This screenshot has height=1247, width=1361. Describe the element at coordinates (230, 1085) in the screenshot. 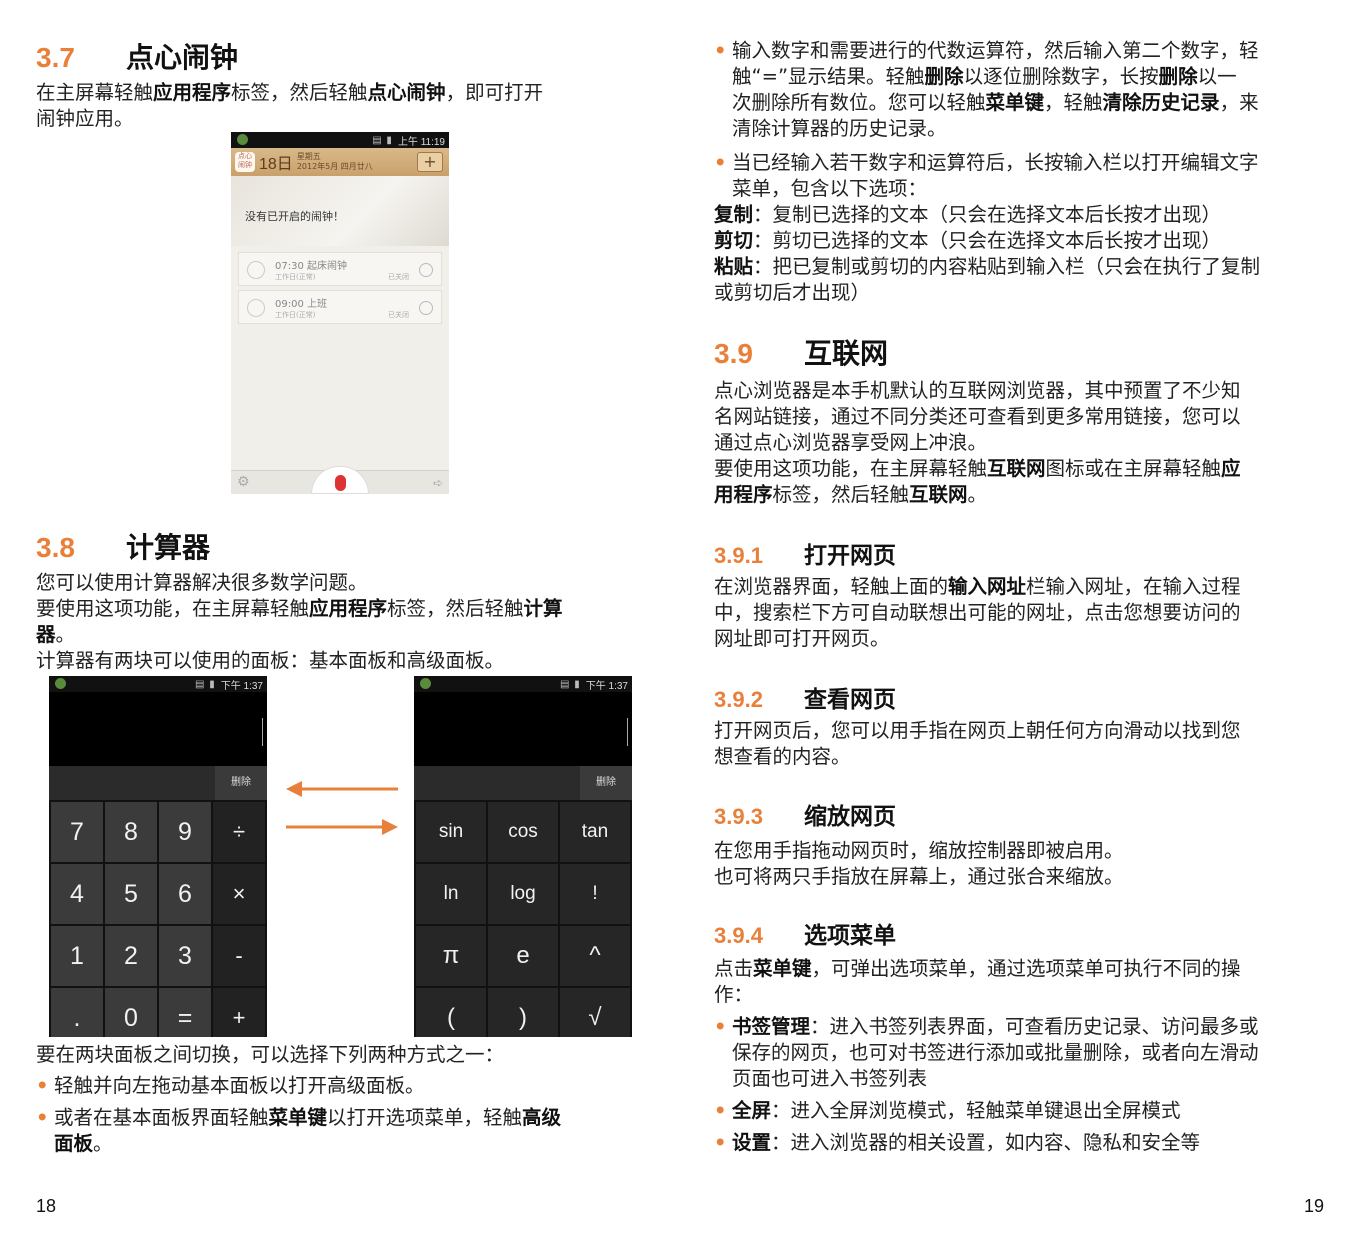

I see `bullet-item: • 轻触并向左拖动基本面板以打开高级面板。` at that location.